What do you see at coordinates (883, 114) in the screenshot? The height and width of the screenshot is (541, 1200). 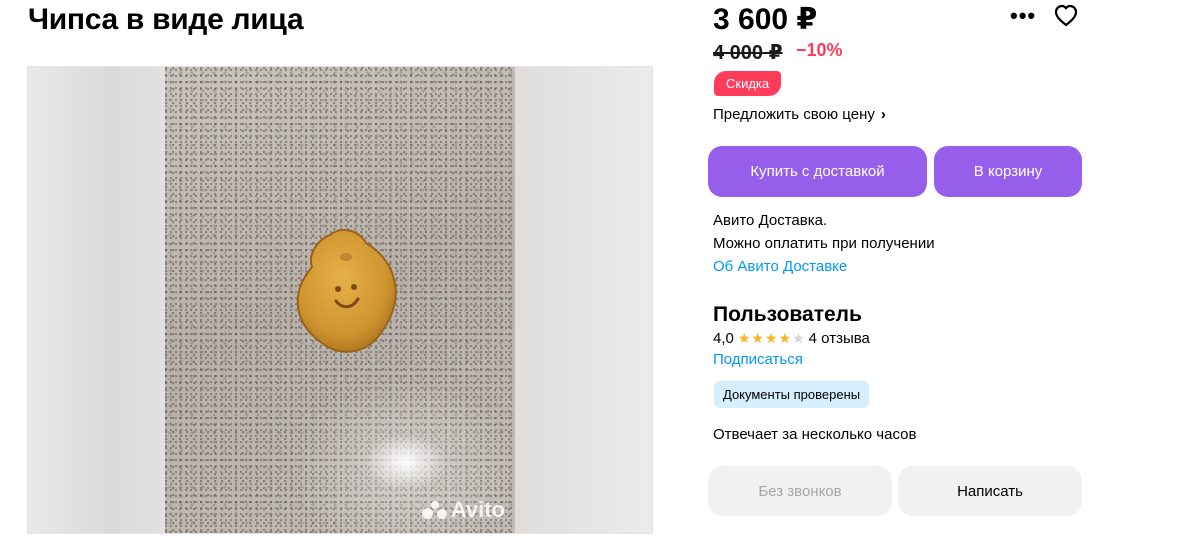 I see `chevron-right-icon: ›` at bounding box center [883, 114].